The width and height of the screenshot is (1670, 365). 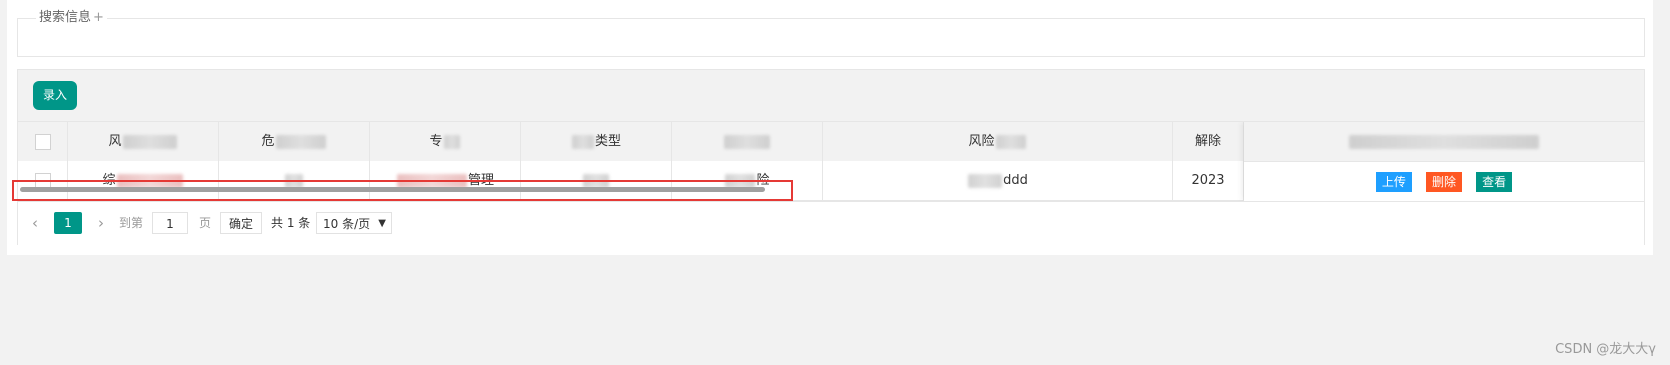 I want to click on header-label: 危, so click(x=268, y=141).